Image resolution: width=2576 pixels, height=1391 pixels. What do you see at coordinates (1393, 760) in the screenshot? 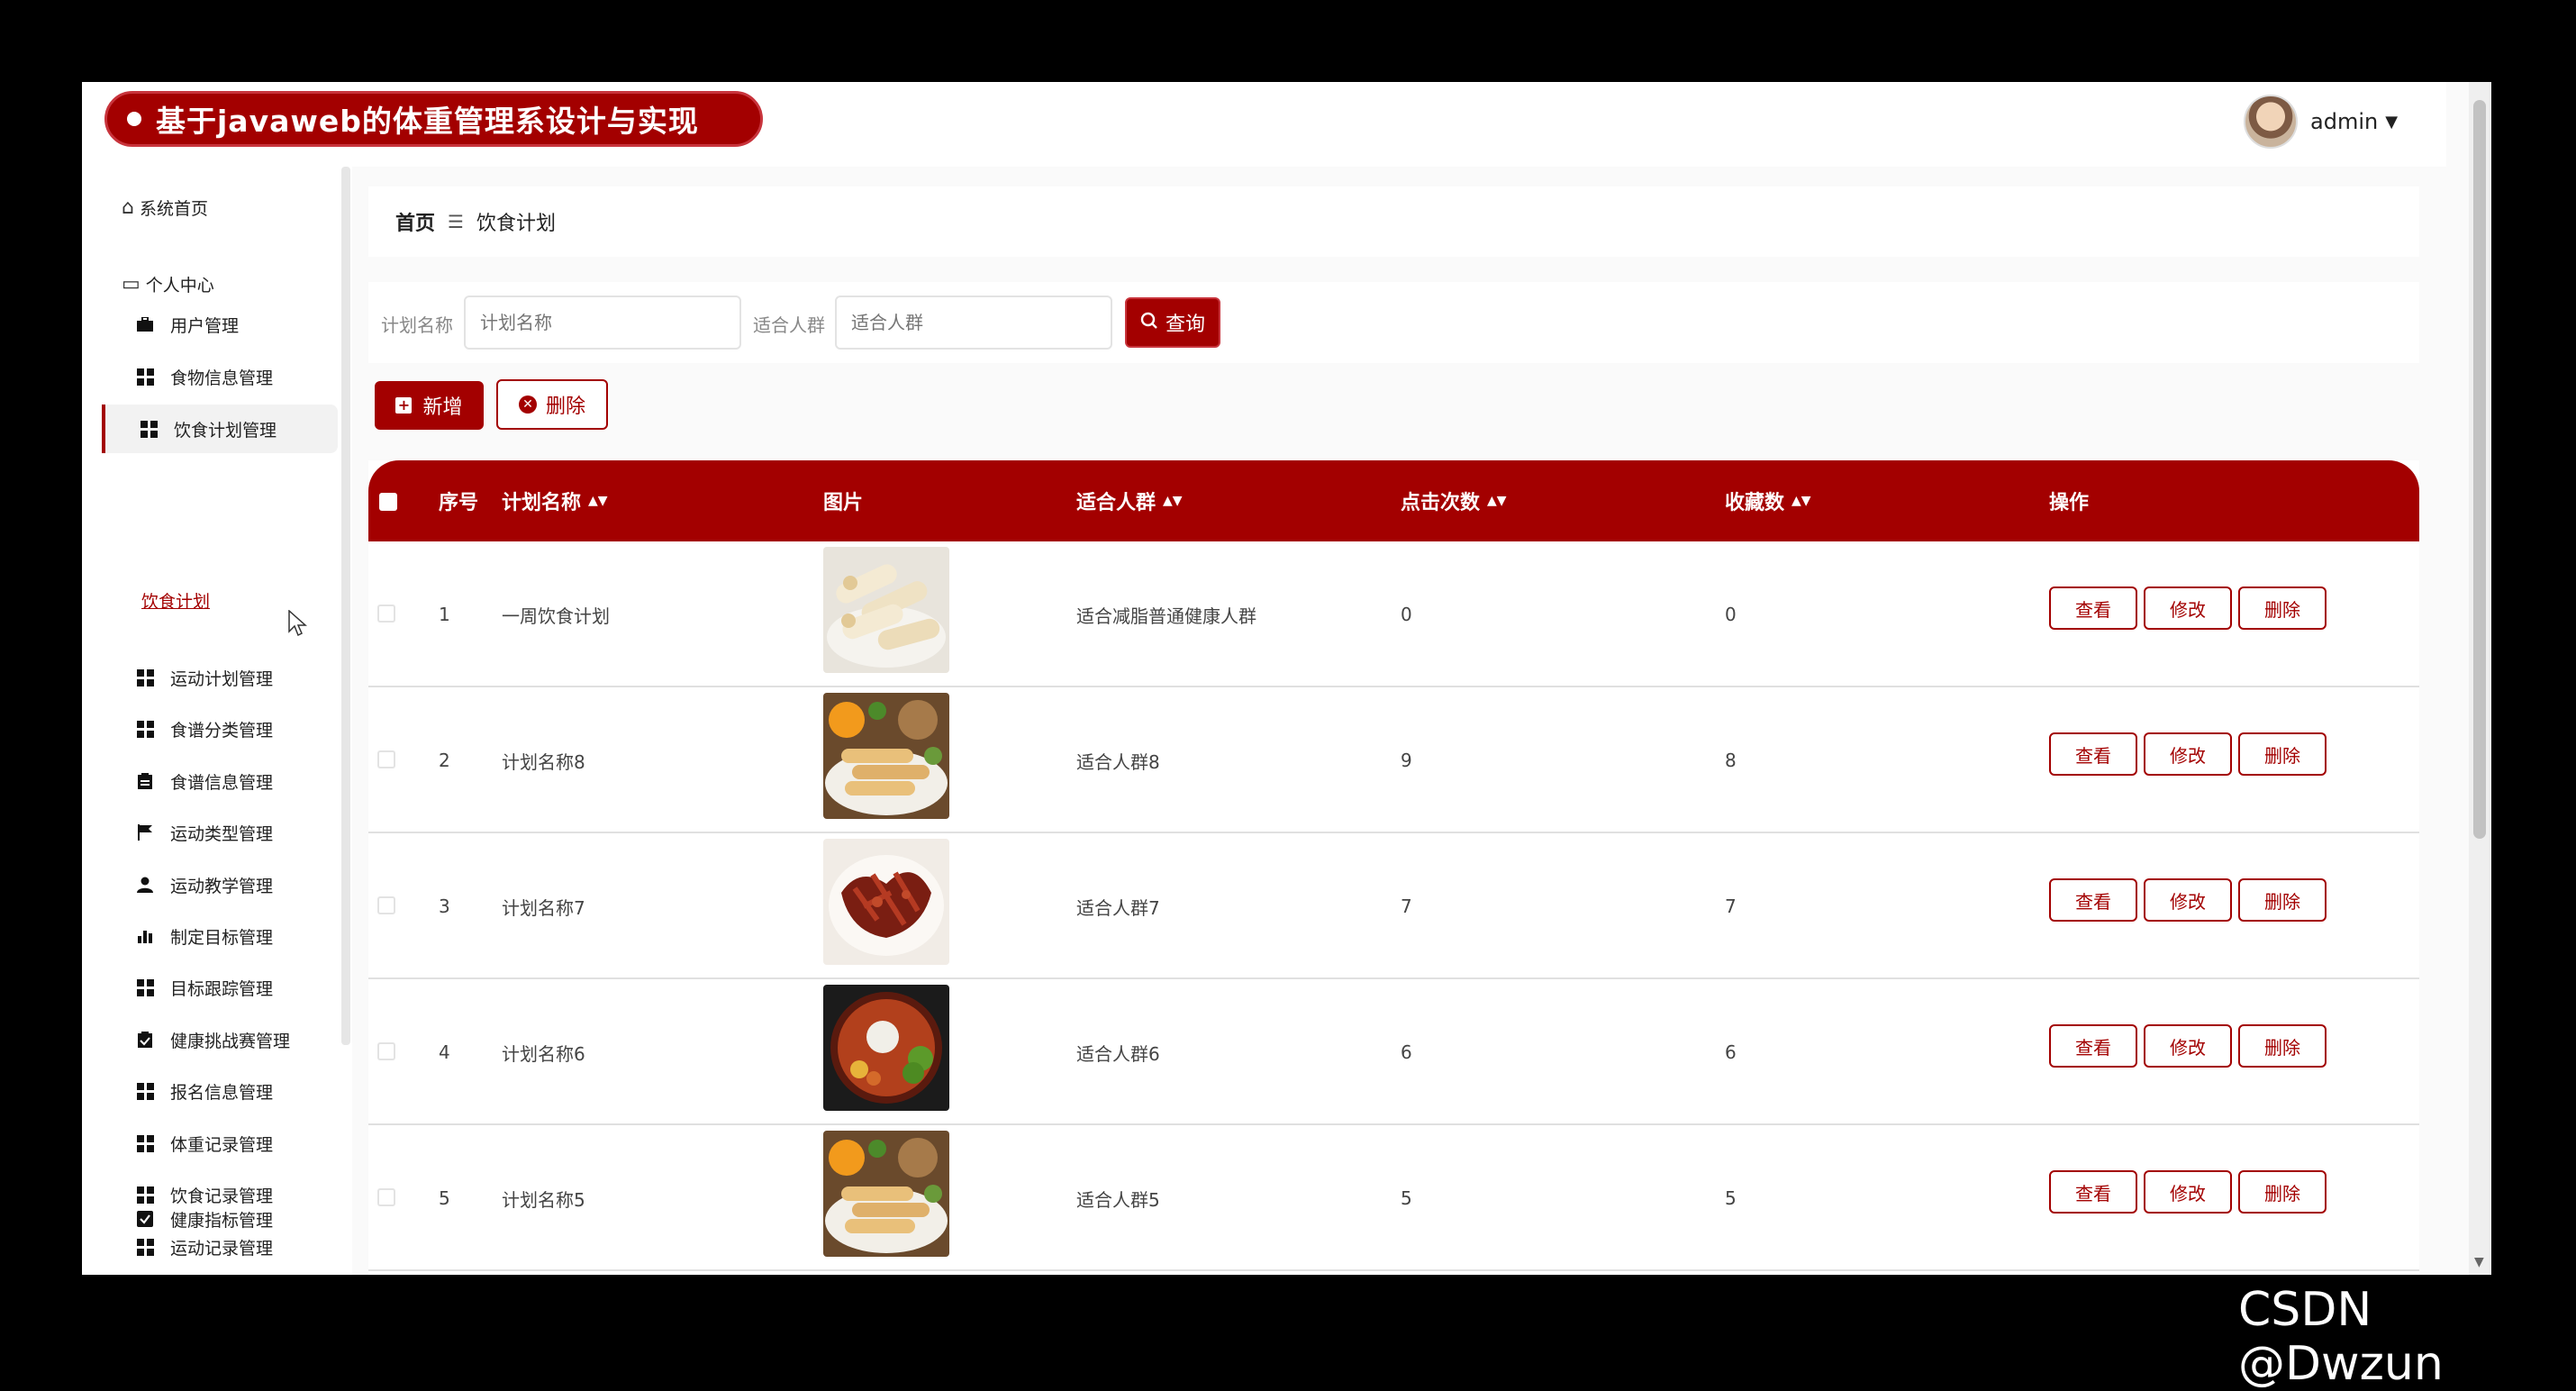
I see `table-row: 2 计划名称8 适合人群8 9 8 查看 修改 删除` at bounding box center [1393, 760].